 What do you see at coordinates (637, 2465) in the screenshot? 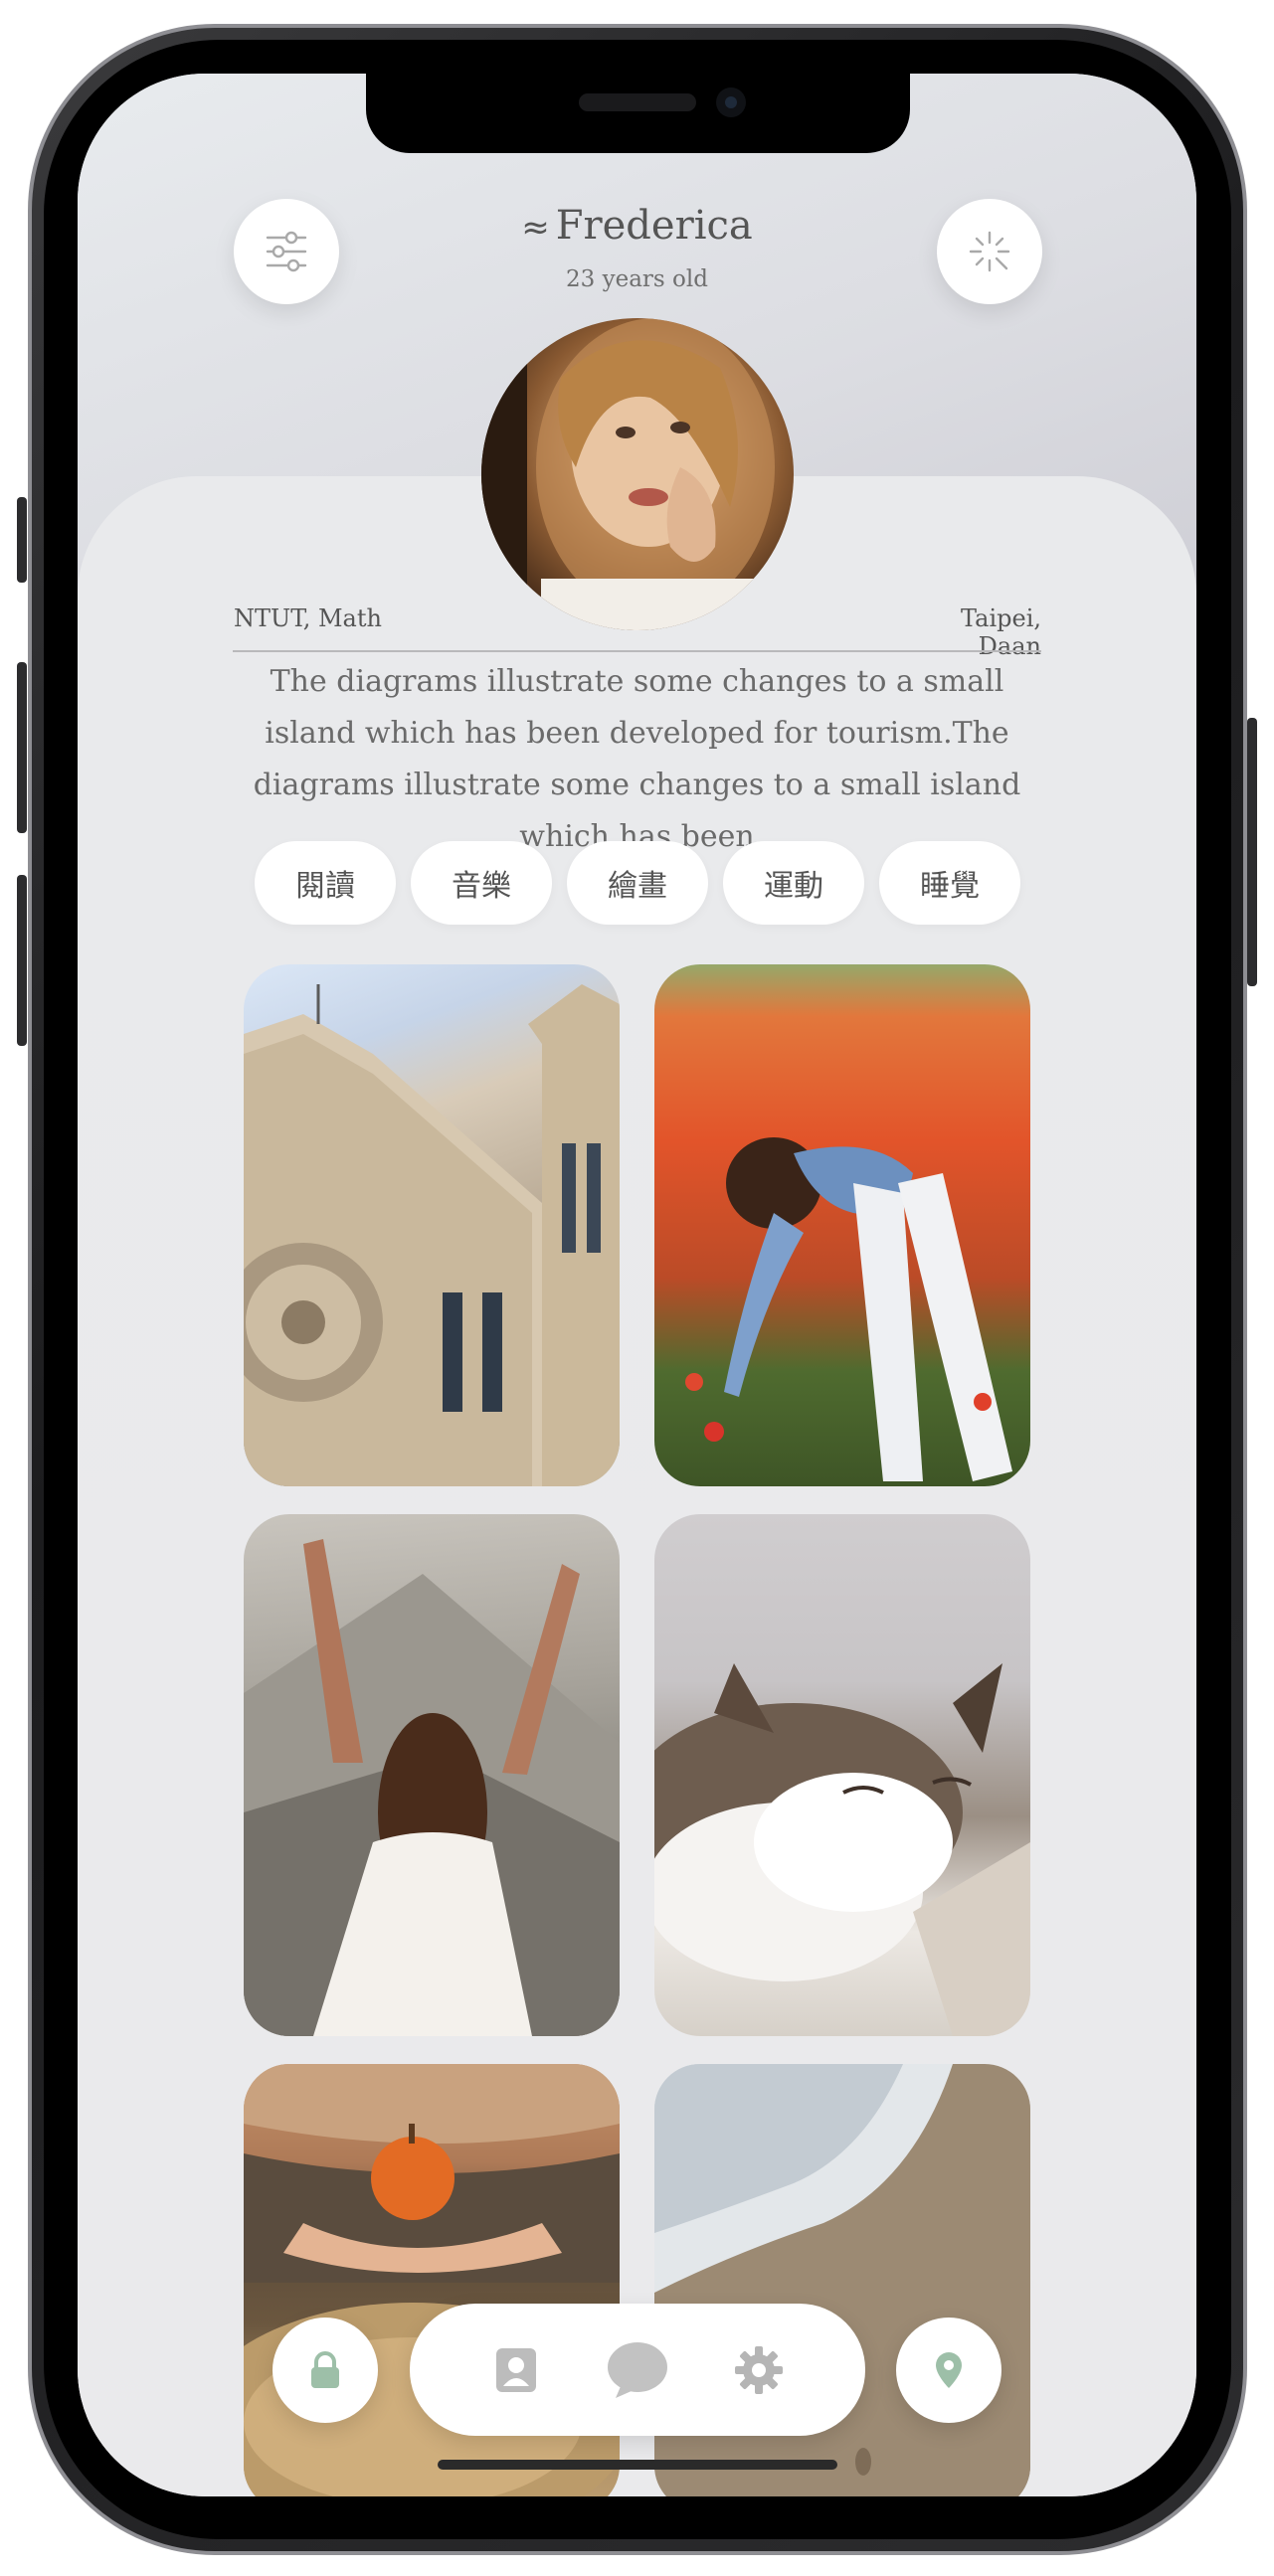
I see `home-indicator` at bounding box center [637, 2465].